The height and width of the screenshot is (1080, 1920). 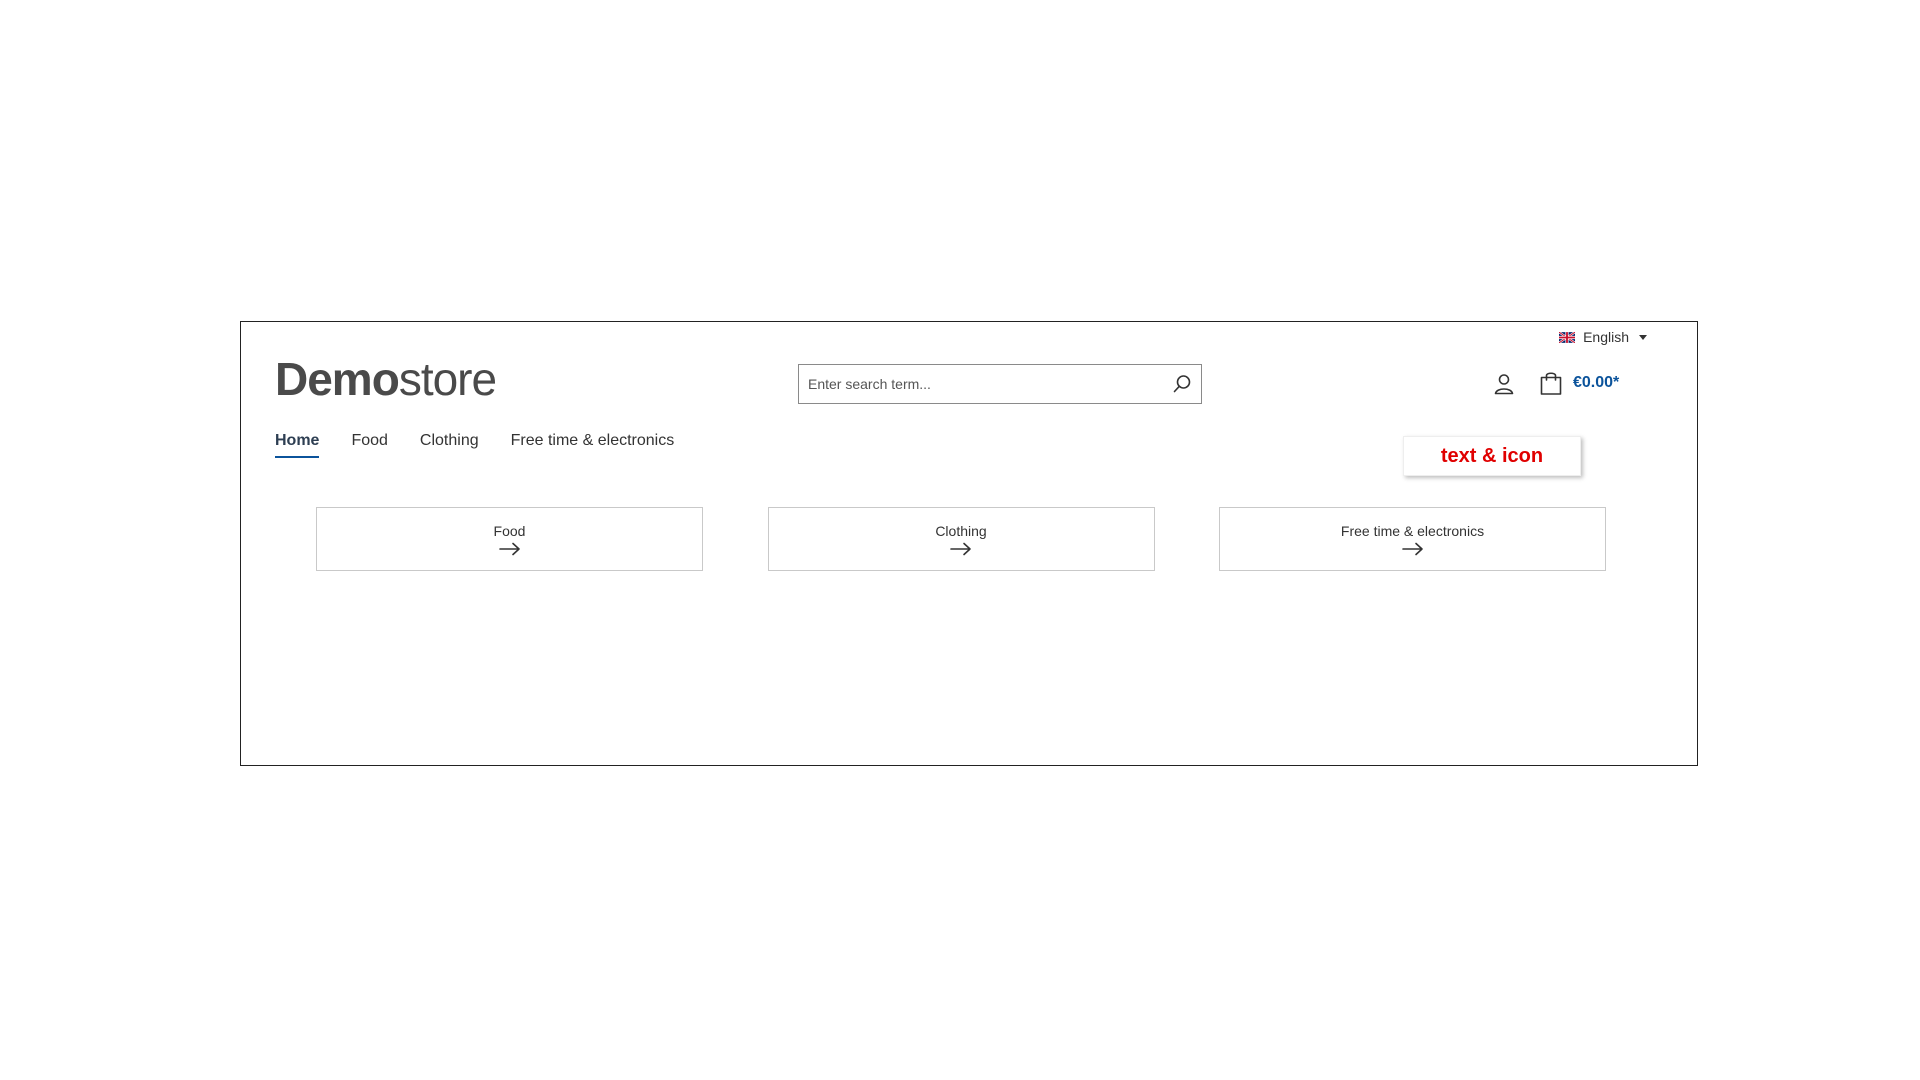 What do you see at coordinates (1643, 337) in the screenshot?
I see `chevron-down-icon` at bounding box center [1643, 337].